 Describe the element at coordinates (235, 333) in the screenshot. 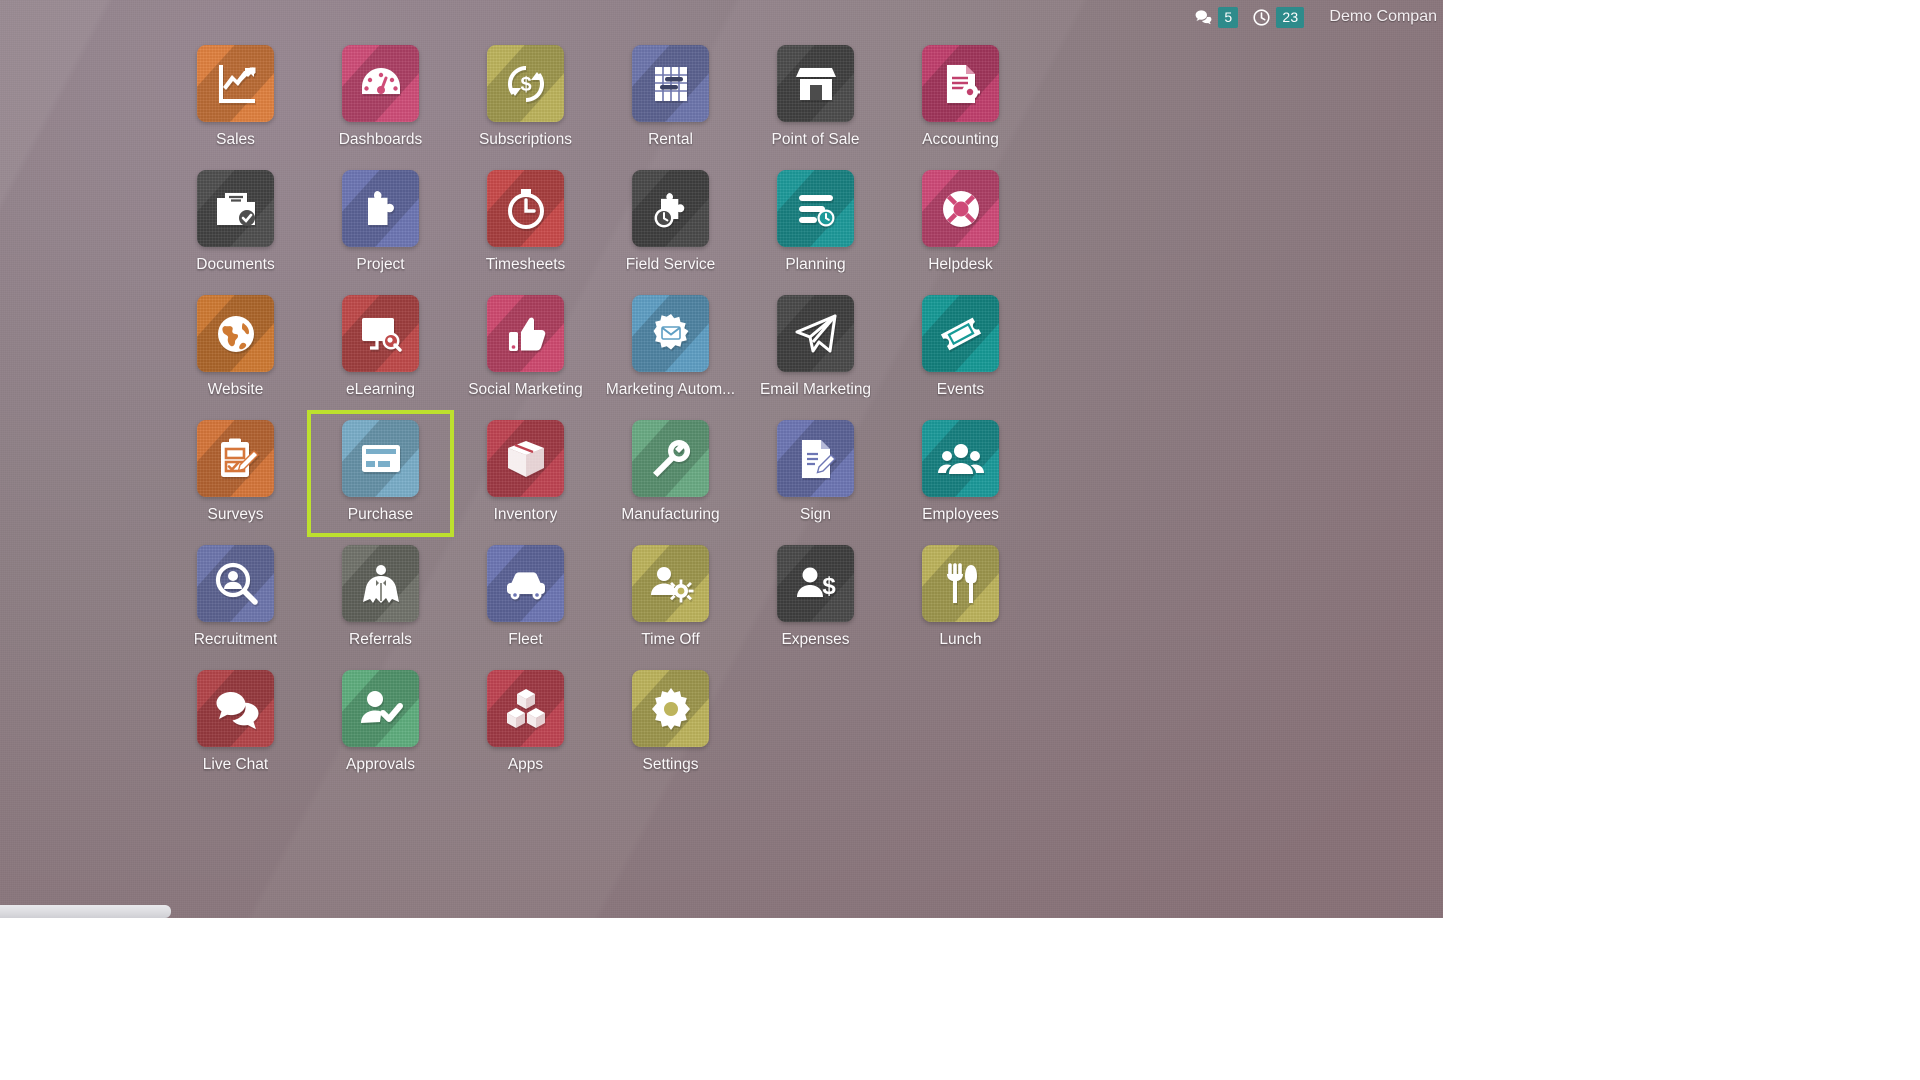

I see `globe-icon` at that location.